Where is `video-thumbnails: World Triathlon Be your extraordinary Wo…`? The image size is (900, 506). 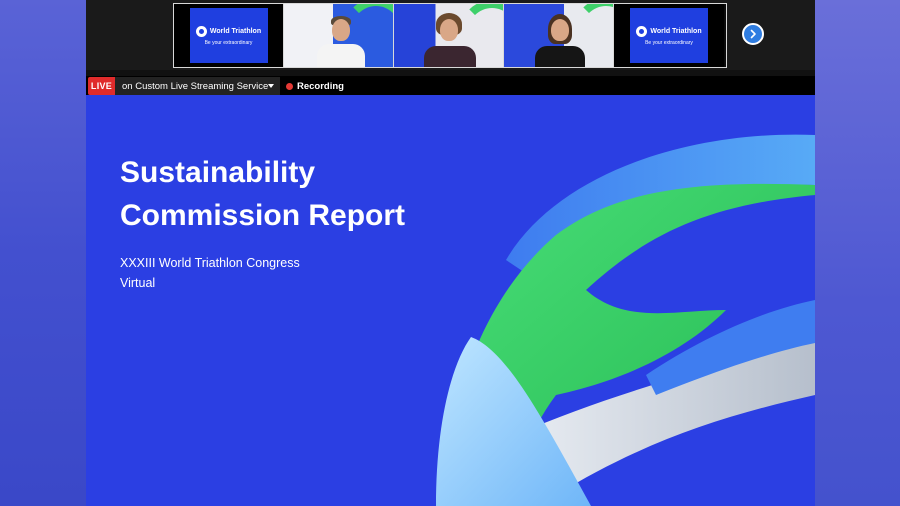
video-thumbnails: World Triathlon Be your extraordinary Wo… is located at coordinates (450, 35).